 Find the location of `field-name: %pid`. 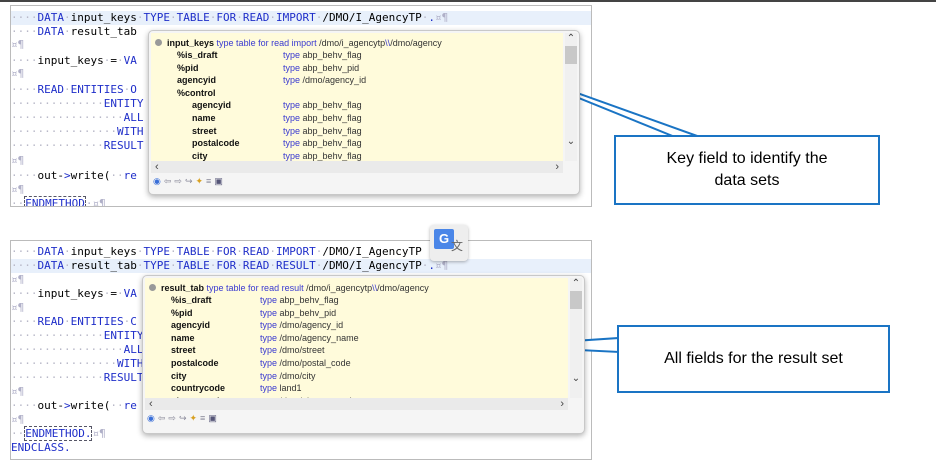

field-name: %pid is located at coordinates (182, 312).